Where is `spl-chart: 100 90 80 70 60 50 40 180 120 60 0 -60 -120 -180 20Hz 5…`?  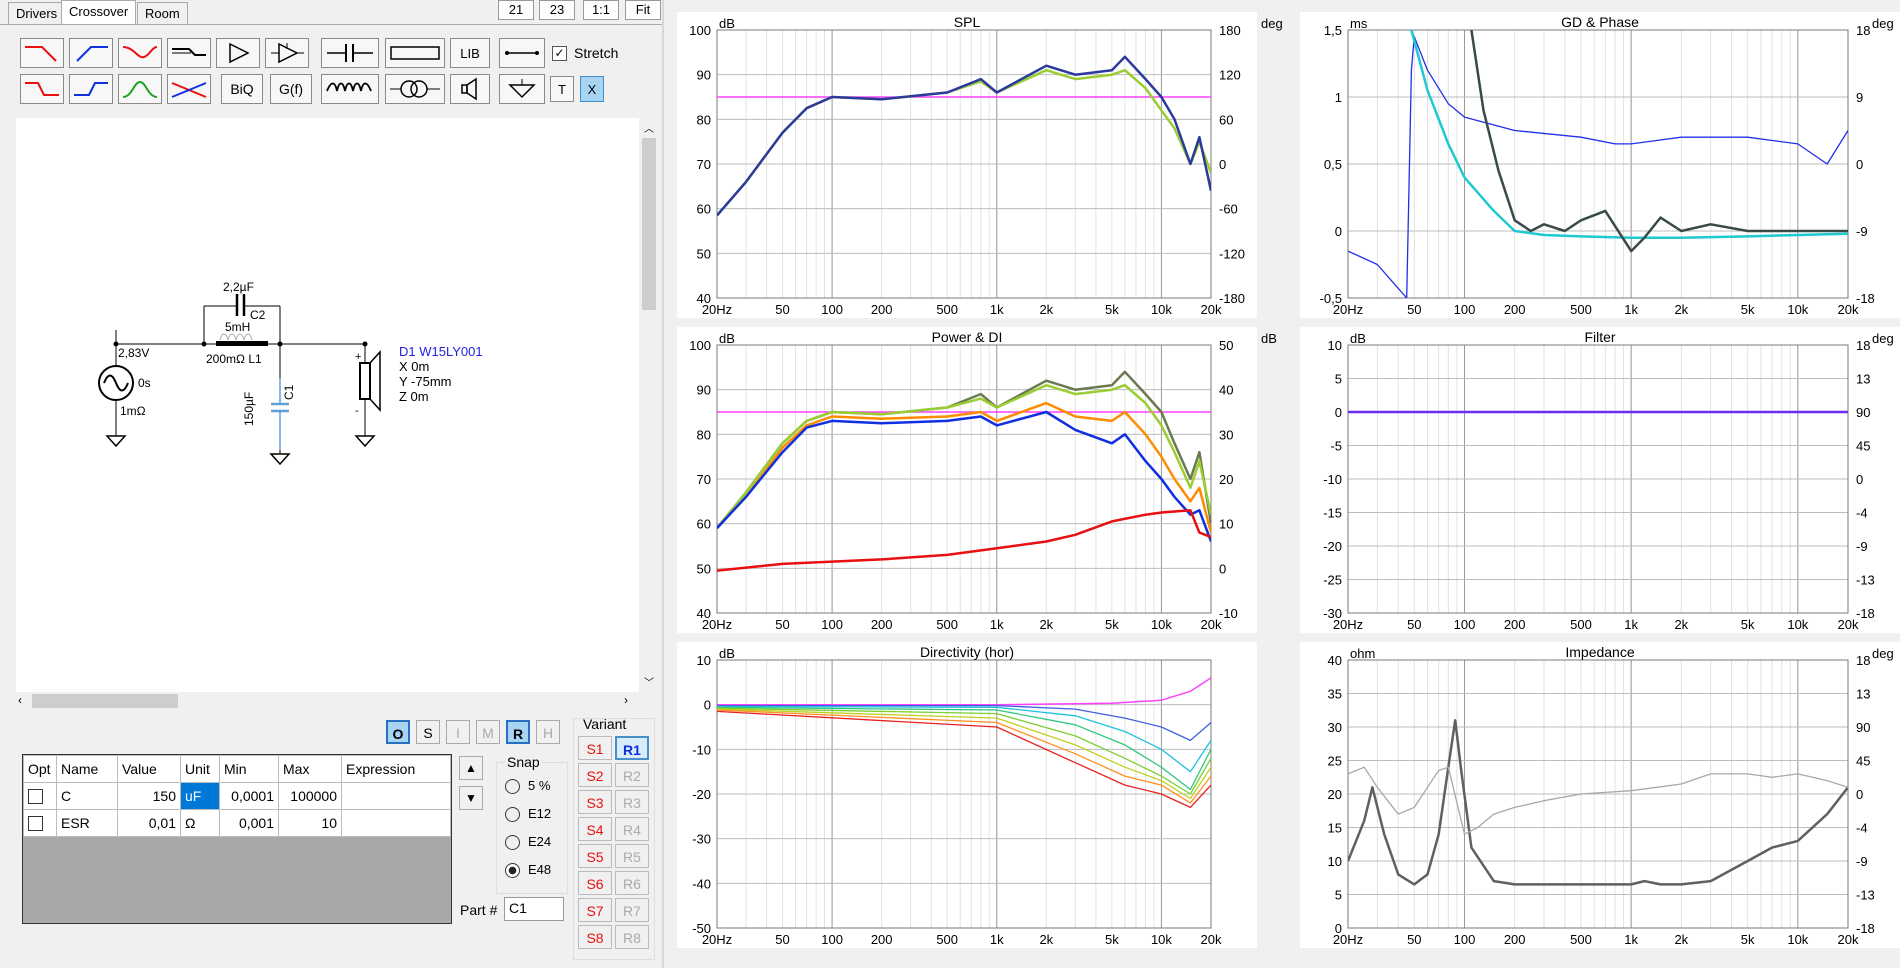 spl-chart: 100 90 80 70 60 50 40 180 120 60 0 -60 -120 -180 20Hz 5… is located at coordinates (980, 165).